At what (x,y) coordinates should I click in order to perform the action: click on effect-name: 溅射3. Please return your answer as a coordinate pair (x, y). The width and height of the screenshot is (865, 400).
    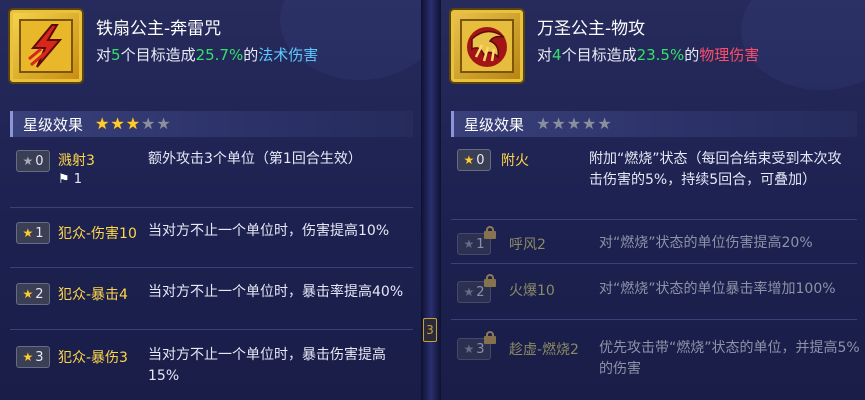
    Looking at the image, I should click on (76, 161).